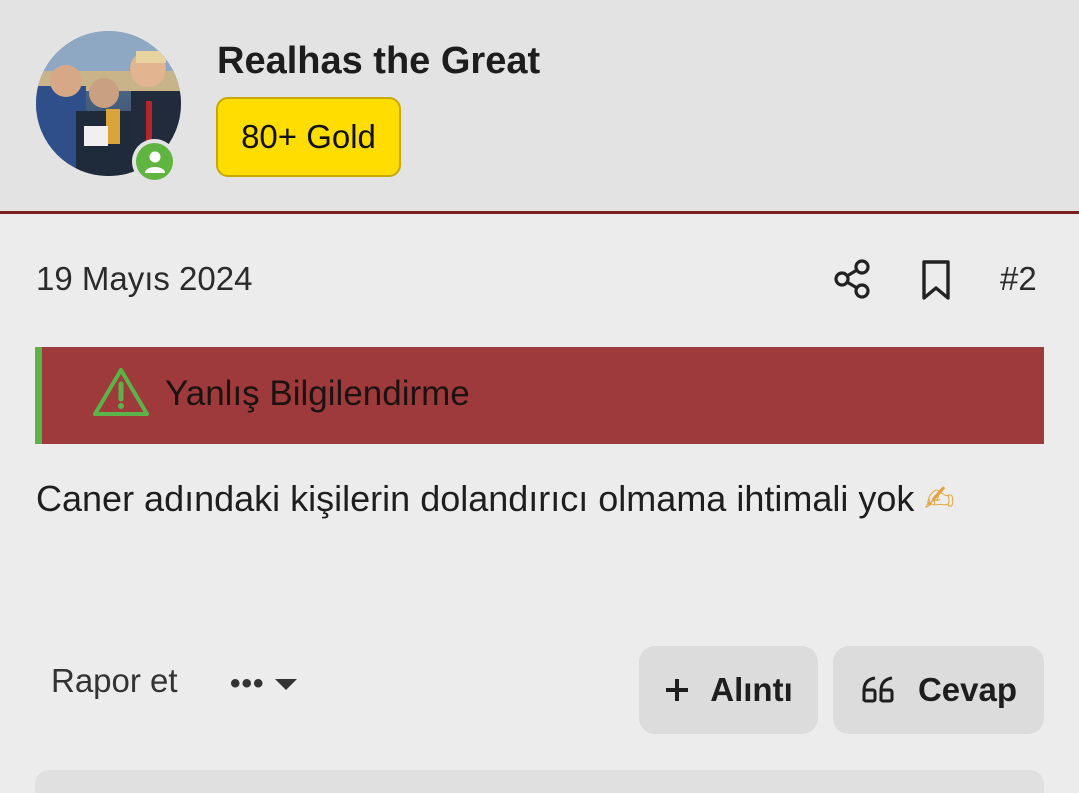 This screenshot has width=1079, height=793. I want to click on plus-icon, so click(677, 690).